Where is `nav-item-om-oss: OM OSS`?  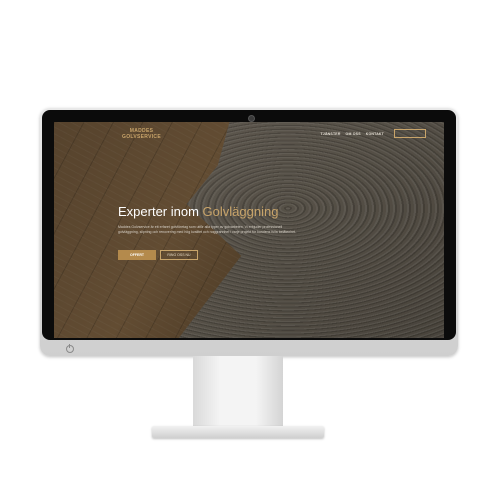
nav-item-om-oss: OM OSS is located at coordinates (353, 134).